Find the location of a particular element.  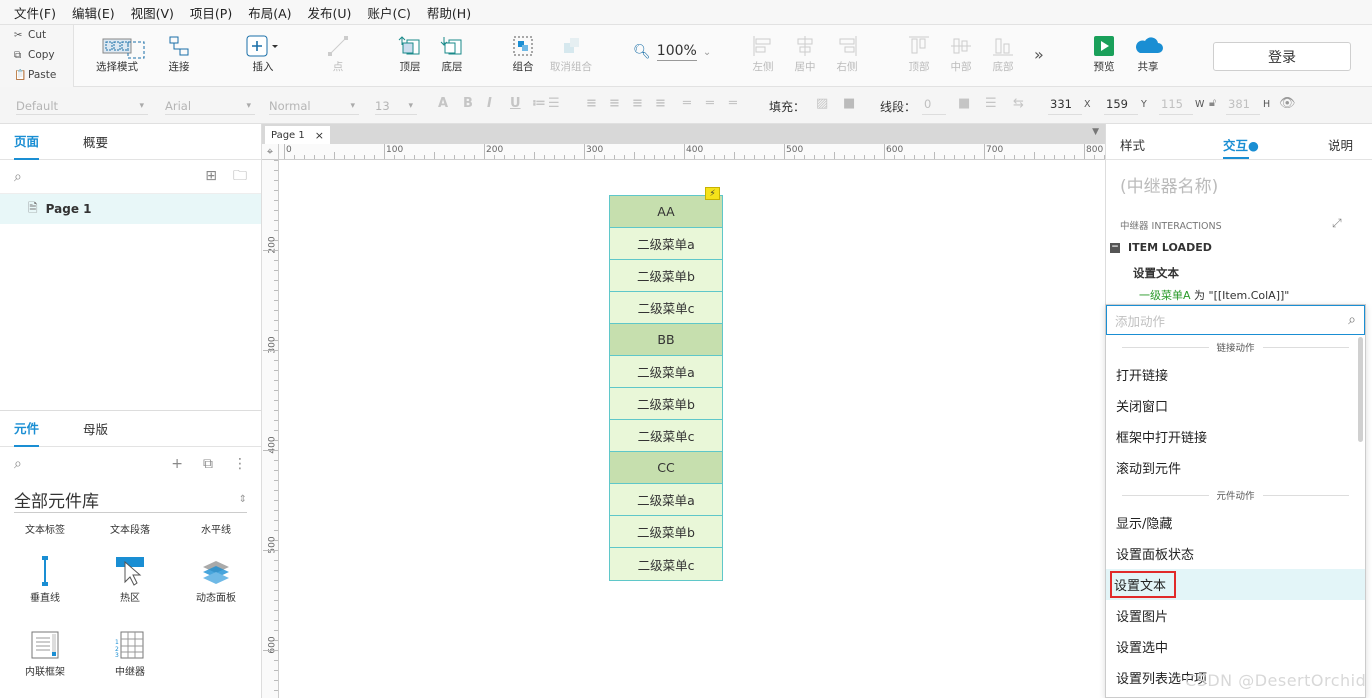

action-option: 打开链接 is located at coordinates (1235, 374).